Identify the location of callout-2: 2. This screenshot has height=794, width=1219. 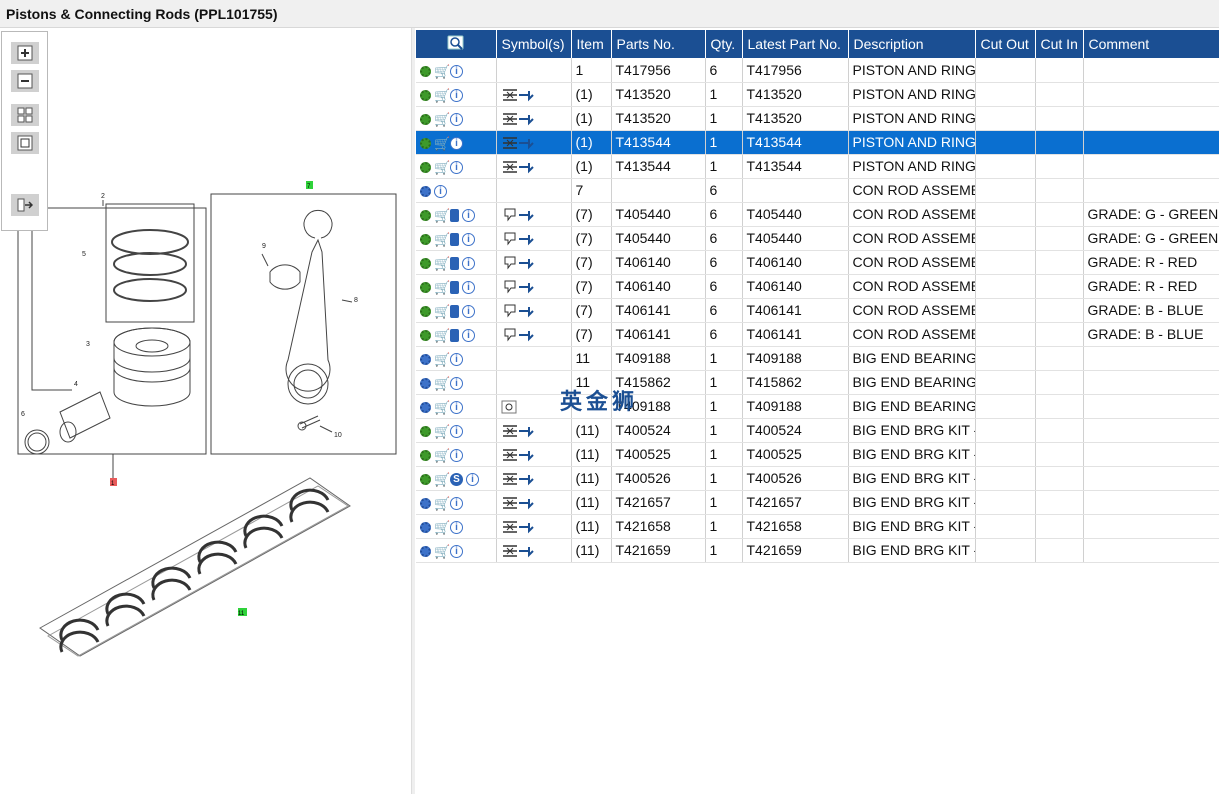
(103, 196).